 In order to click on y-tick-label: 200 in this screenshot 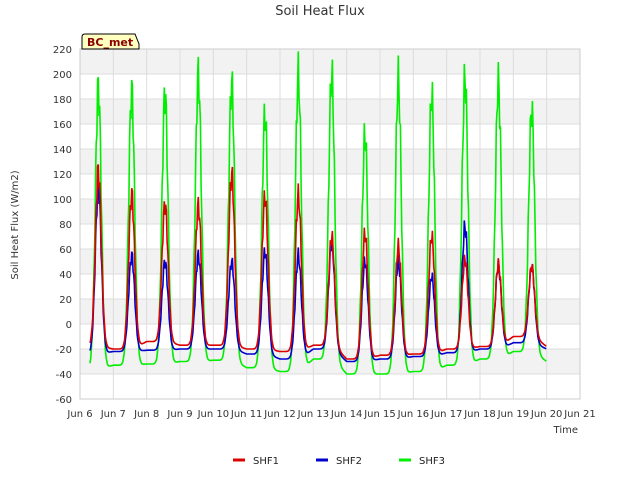, I will do `click(62, 75)`.